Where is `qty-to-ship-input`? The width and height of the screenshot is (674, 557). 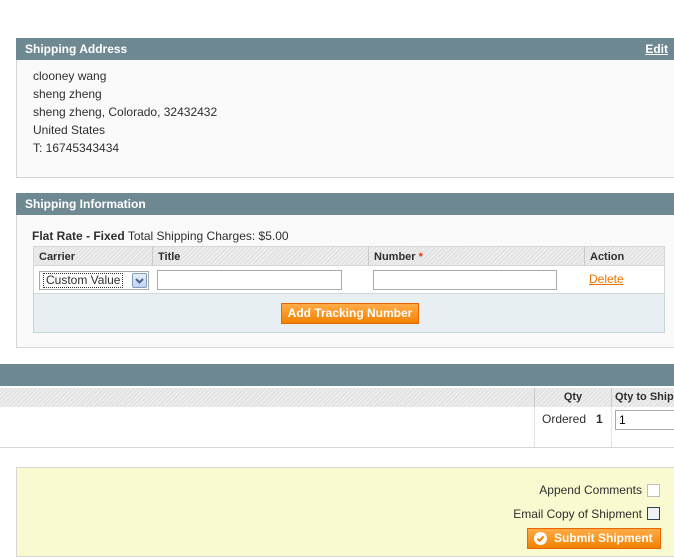
qty-to-ship-input is located at coordinates (644, 420).